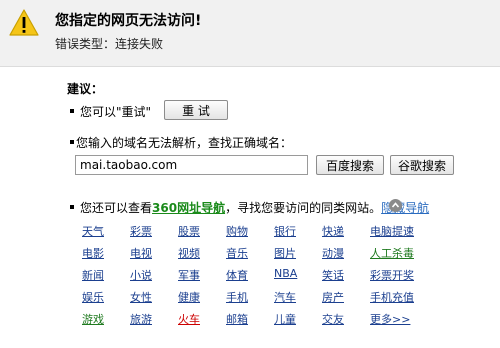 The width and height of the screenshot is (500, 348). Describe the element at coordinates (141, 275) in the screenshot. I see `nav-link: 小说` at that location.